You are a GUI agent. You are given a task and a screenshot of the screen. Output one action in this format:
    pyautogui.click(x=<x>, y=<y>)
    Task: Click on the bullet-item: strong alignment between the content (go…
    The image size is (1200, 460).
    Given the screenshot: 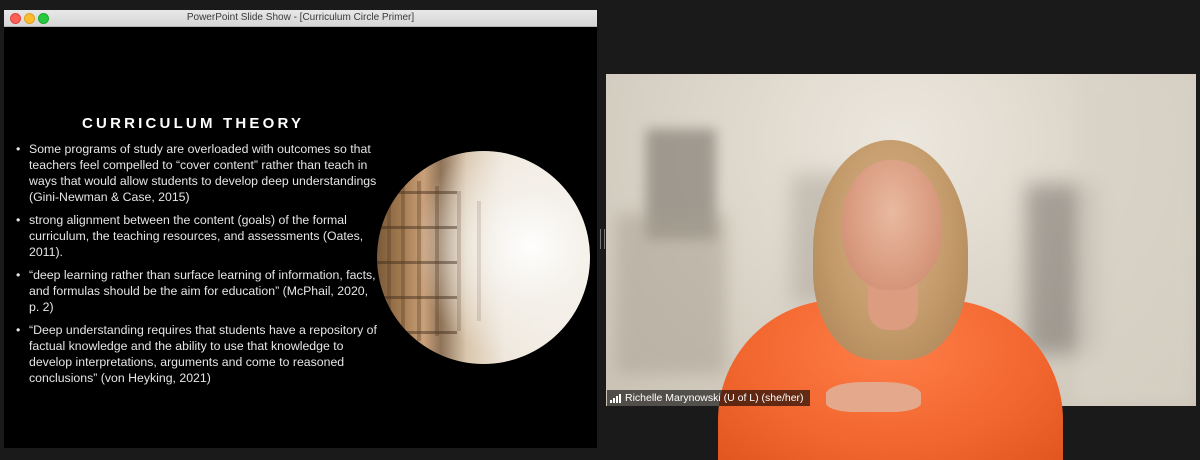 What is the action you would take?
    pyautogui.click(x=196, y=236)
    